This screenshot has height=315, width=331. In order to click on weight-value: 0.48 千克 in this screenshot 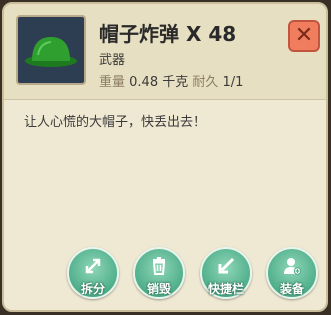, I will do `click(159, 82)`.